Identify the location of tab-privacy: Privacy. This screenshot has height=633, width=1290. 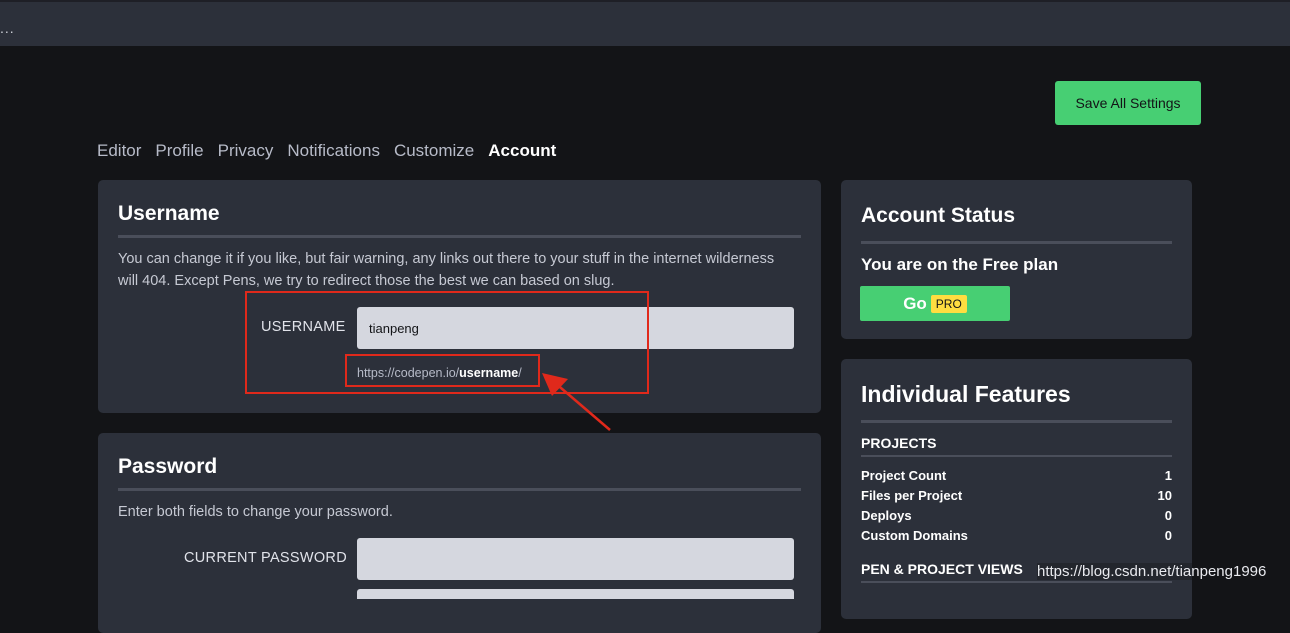
(246, 151).